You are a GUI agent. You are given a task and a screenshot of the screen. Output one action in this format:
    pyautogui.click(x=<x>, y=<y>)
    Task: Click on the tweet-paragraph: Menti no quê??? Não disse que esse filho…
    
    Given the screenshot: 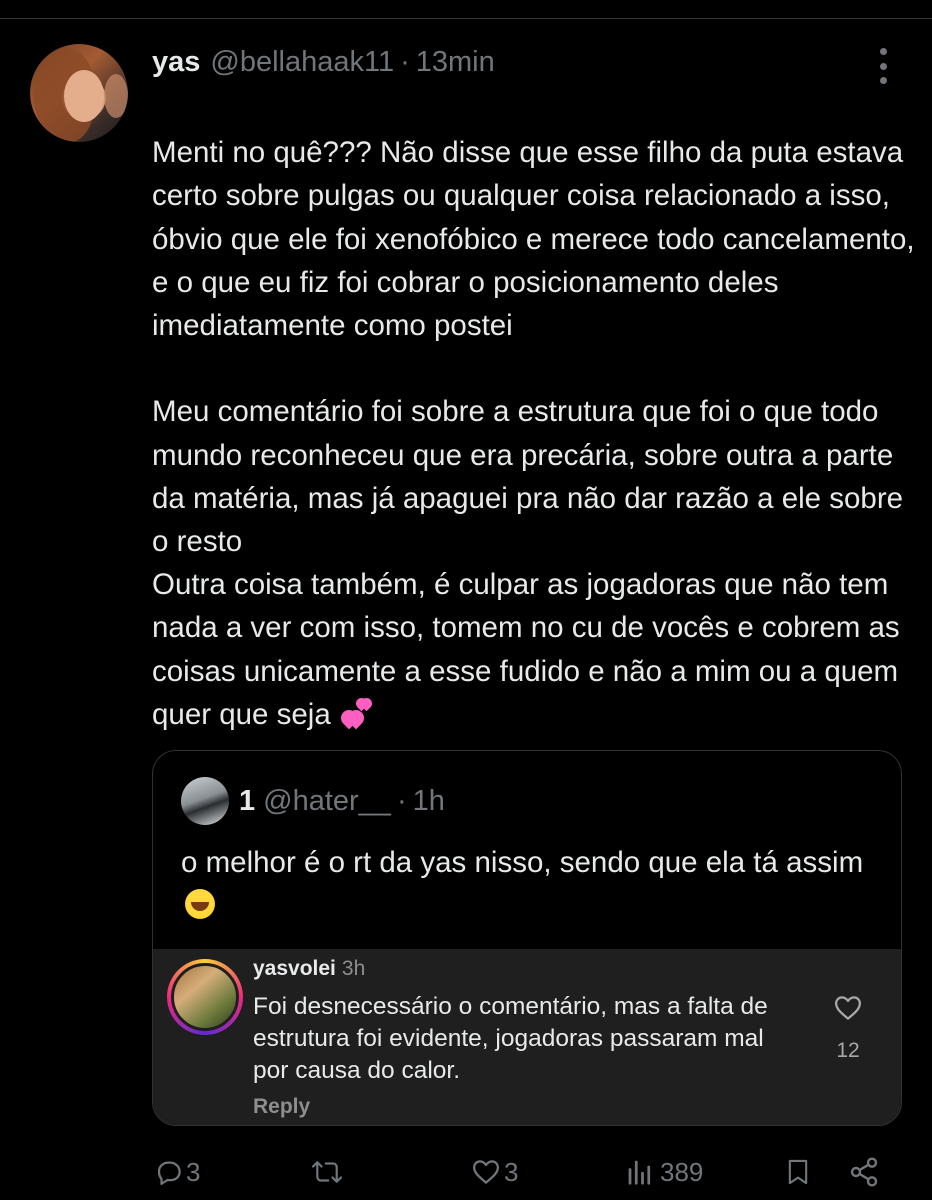 What is the action you would take?
    pyautogui.click(x=537, y=239)
    